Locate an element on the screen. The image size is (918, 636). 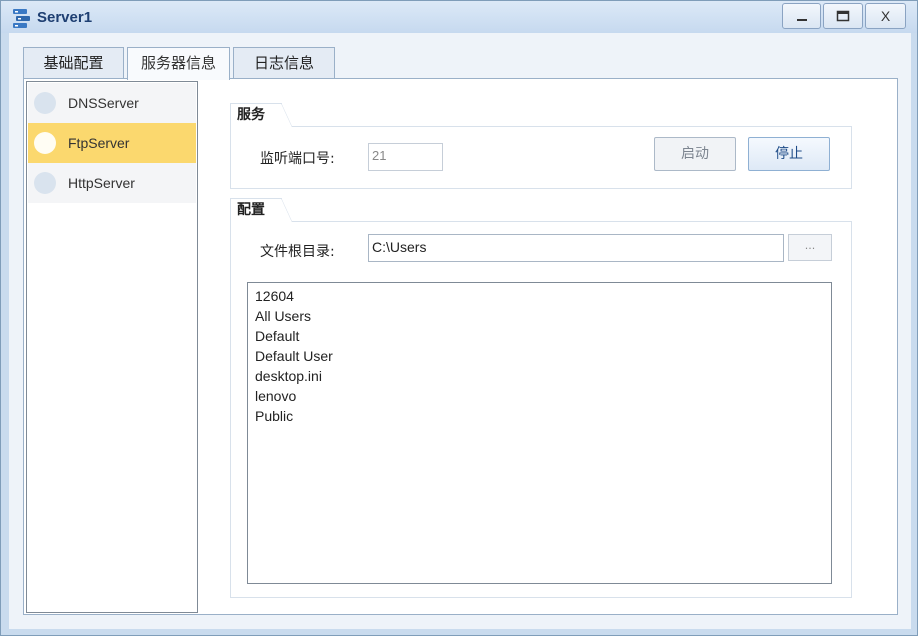
minimize-button is located at coordinates (801, 16).